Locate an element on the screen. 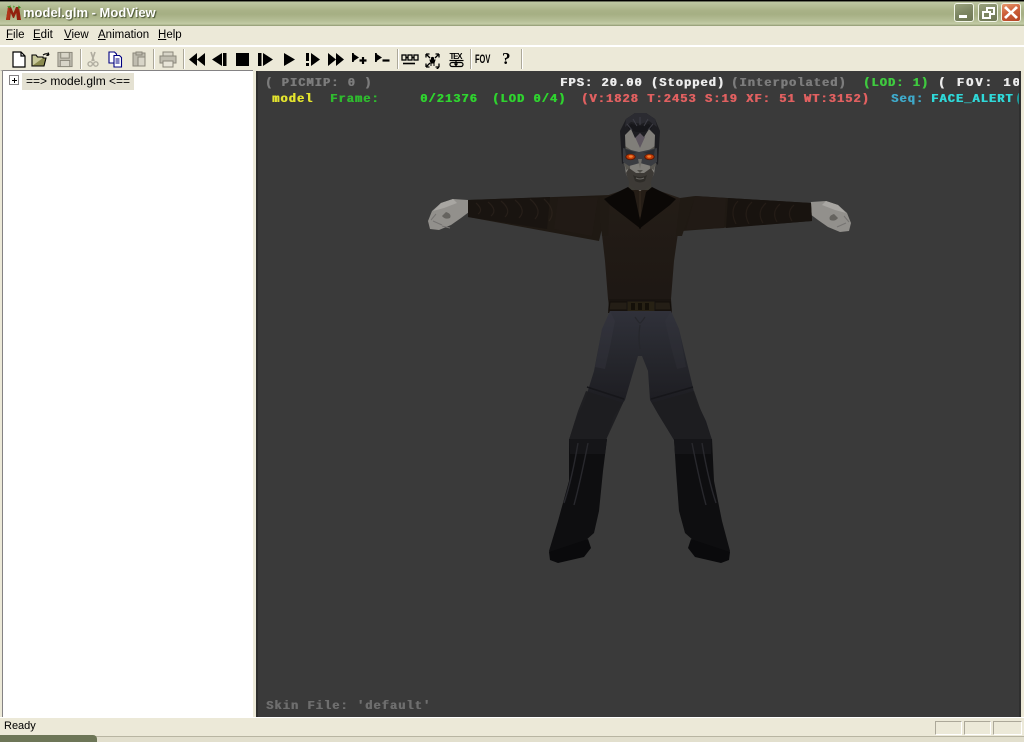 This screenshot has height=742, width=1024. svg-text: TEX is located at coordinates (457, 56).